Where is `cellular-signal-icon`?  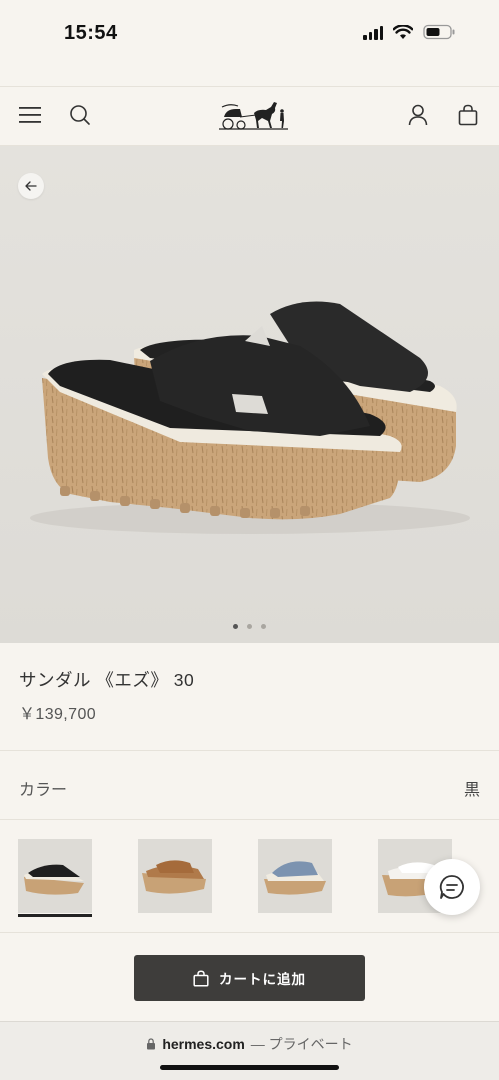
cellular-signal-icon is located at coordinates (373, 32).